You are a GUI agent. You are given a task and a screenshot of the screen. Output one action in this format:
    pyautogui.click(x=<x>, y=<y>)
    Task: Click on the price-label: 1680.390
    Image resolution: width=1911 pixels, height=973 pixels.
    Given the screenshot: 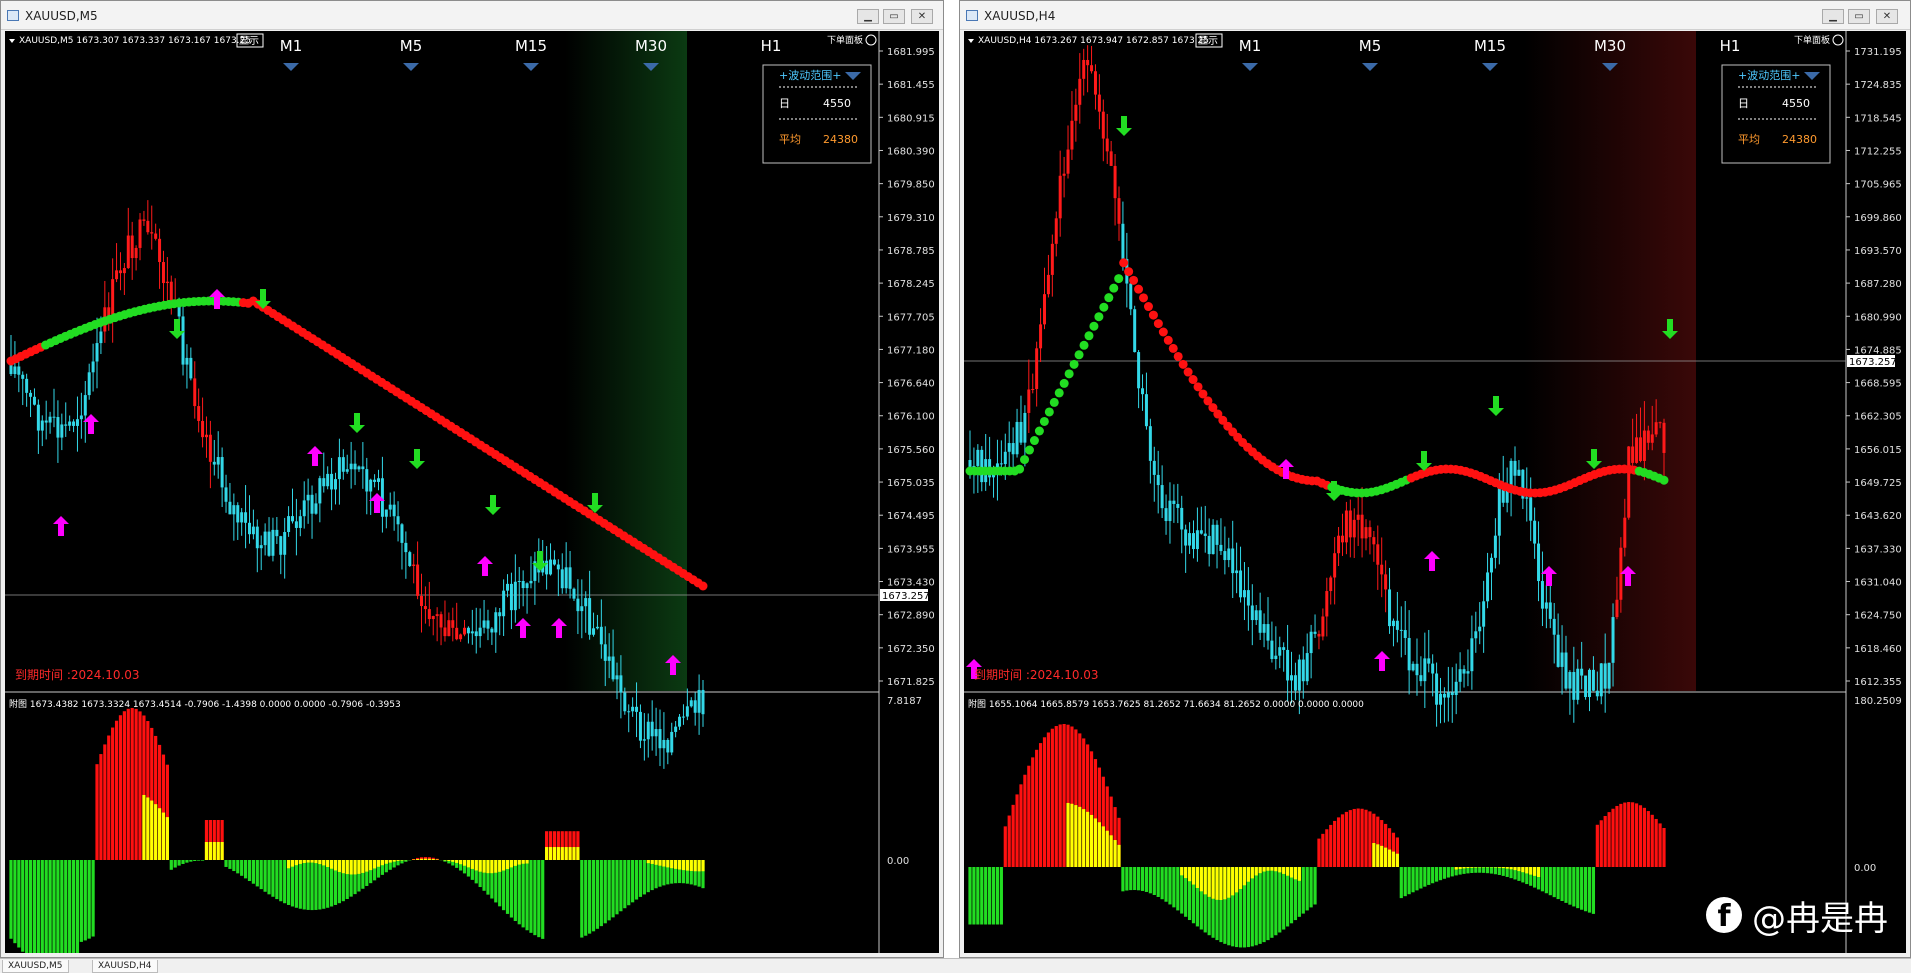 What is the action you would take?
    pyautogui.click(x=911, y=151)
    